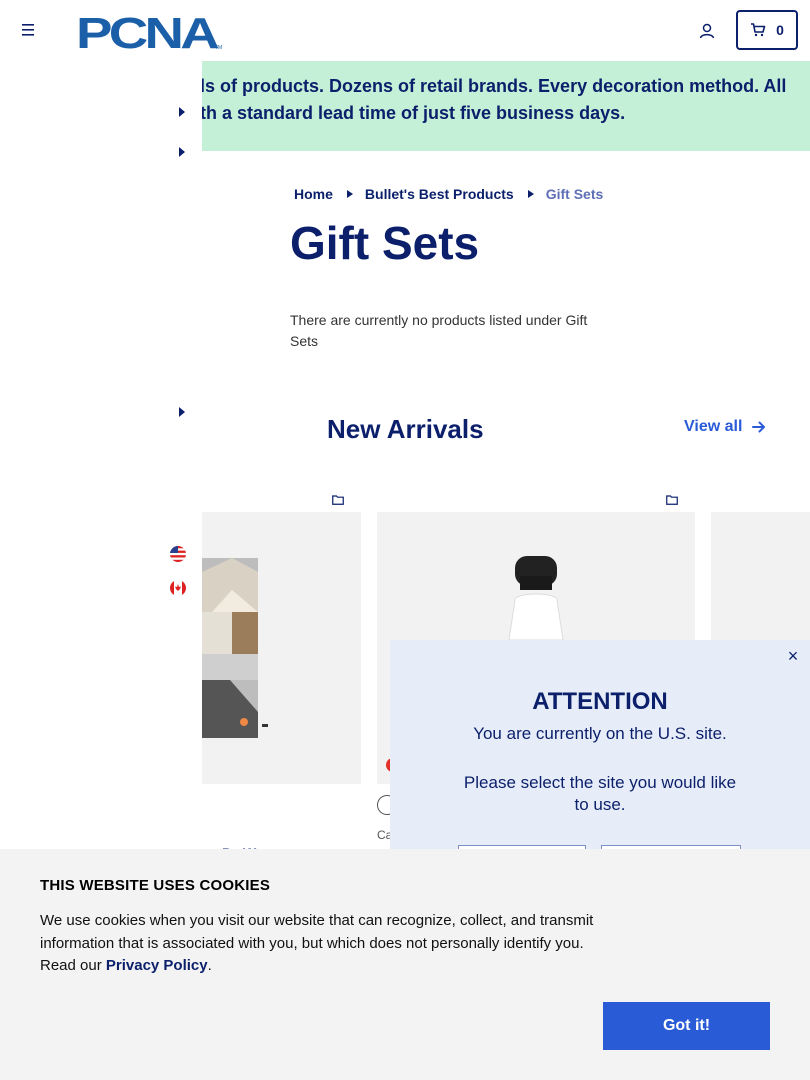 The width and height of the screenshot is (810, 1080). Describe the element at coordinates (574, 194) in the screenshot. I see `breadcrumb-gift-sets: Gift Sets` at that location.